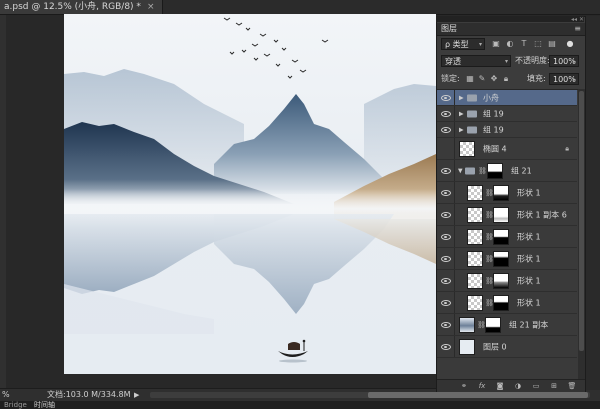 Image resolution: width=600 pixels, height=409 pixels. I want to click on filter-label: ρ 类型, so click(457, 44).